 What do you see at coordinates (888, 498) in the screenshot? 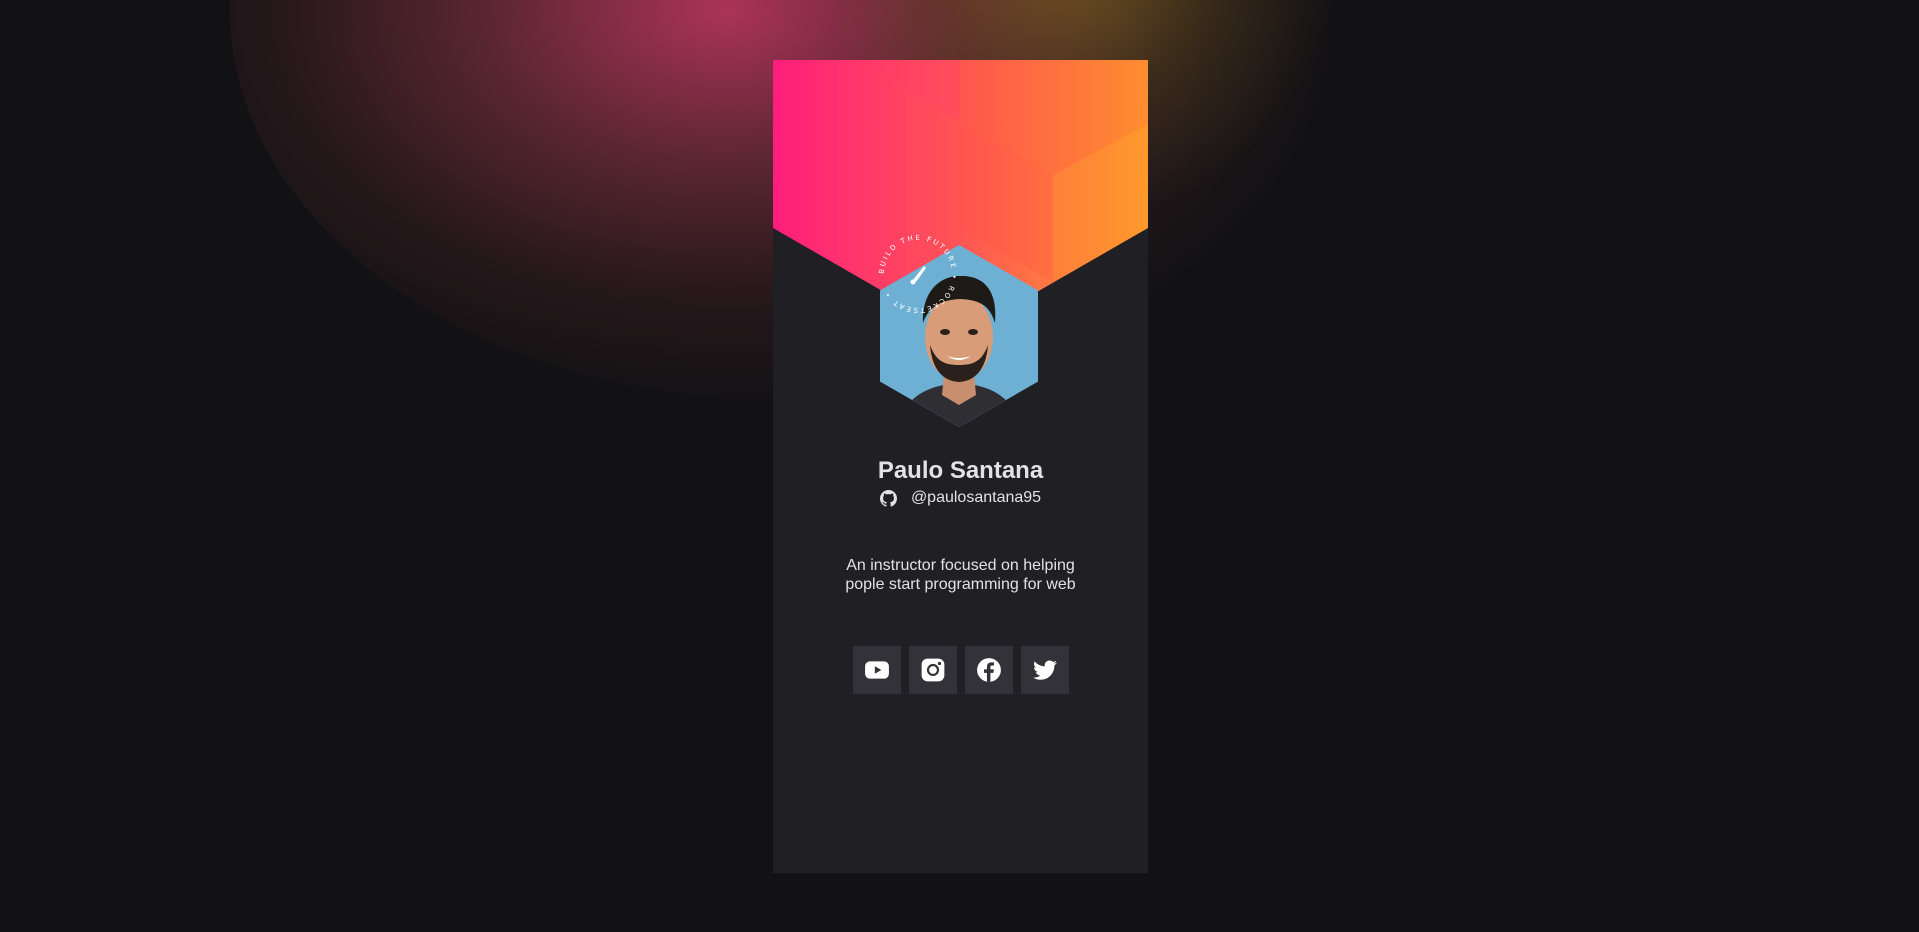
I see `github-icon` at bounding box center [888, 498].